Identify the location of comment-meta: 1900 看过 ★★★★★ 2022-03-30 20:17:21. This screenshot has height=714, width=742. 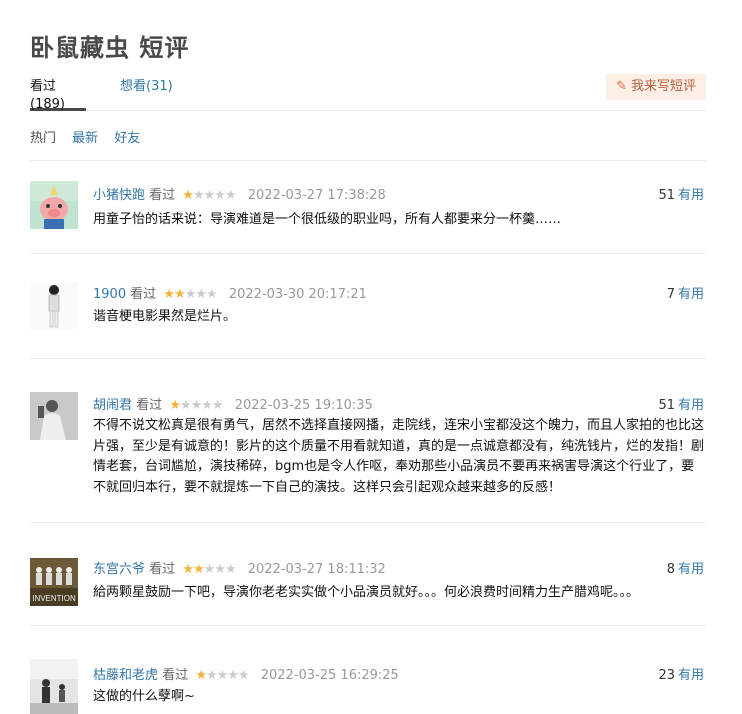
(230, 292).